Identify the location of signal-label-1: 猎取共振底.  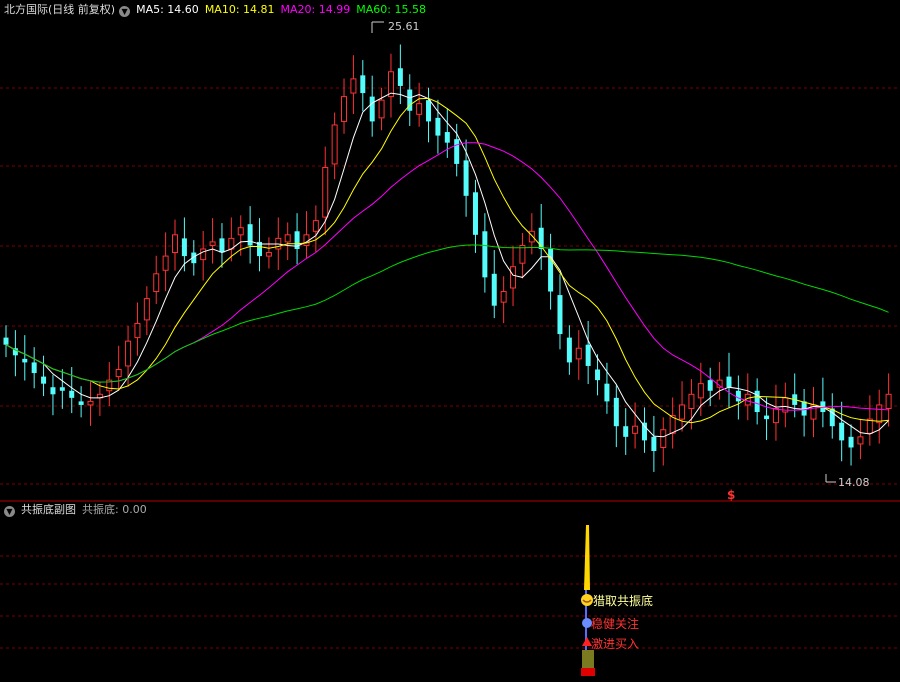
(623, 600).